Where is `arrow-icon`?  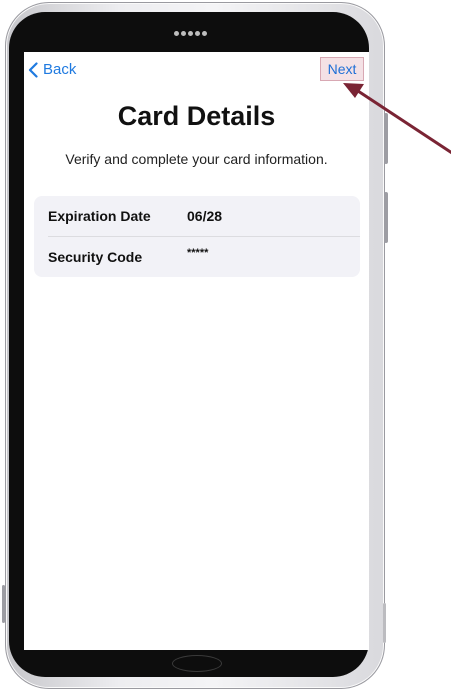 arrow-icon is located at coordinates (397, 119).